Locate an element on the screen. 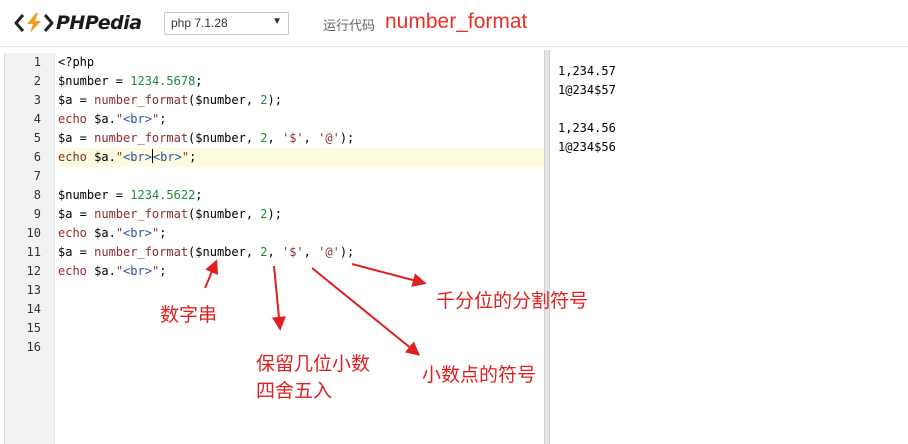 The image size is (908, 444). annotation-decimal-point: 小数点的符号 is located at coordinates (479, 375).